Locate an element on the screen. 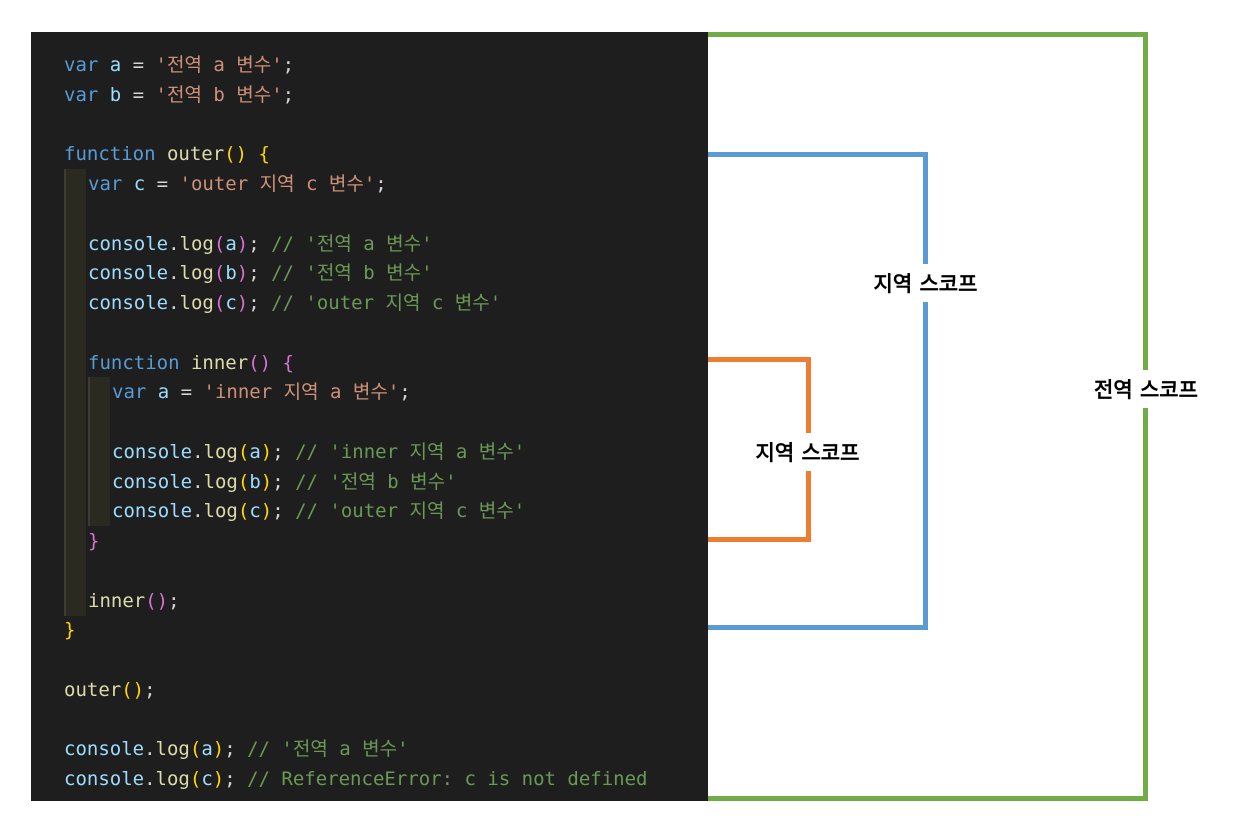  code-token-bracket_pink: ( is located at coordinates (219, 303).